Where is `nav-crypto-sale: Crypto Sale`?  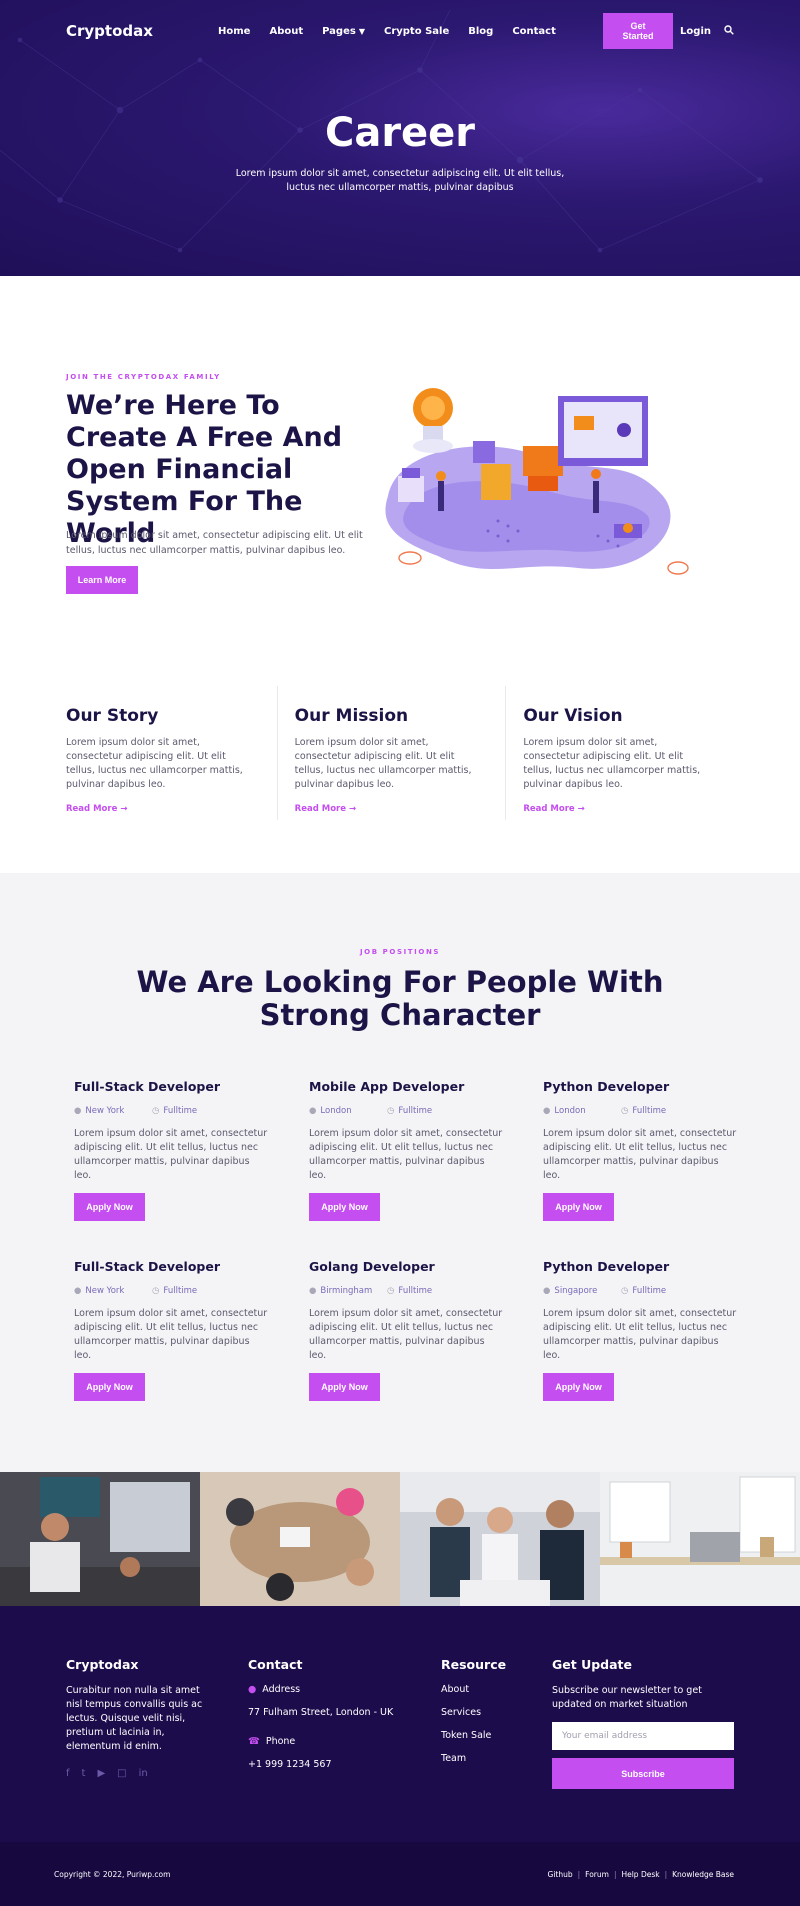 nav-crypto-sale: Crypto Sale is located at coordinates (416, 31).